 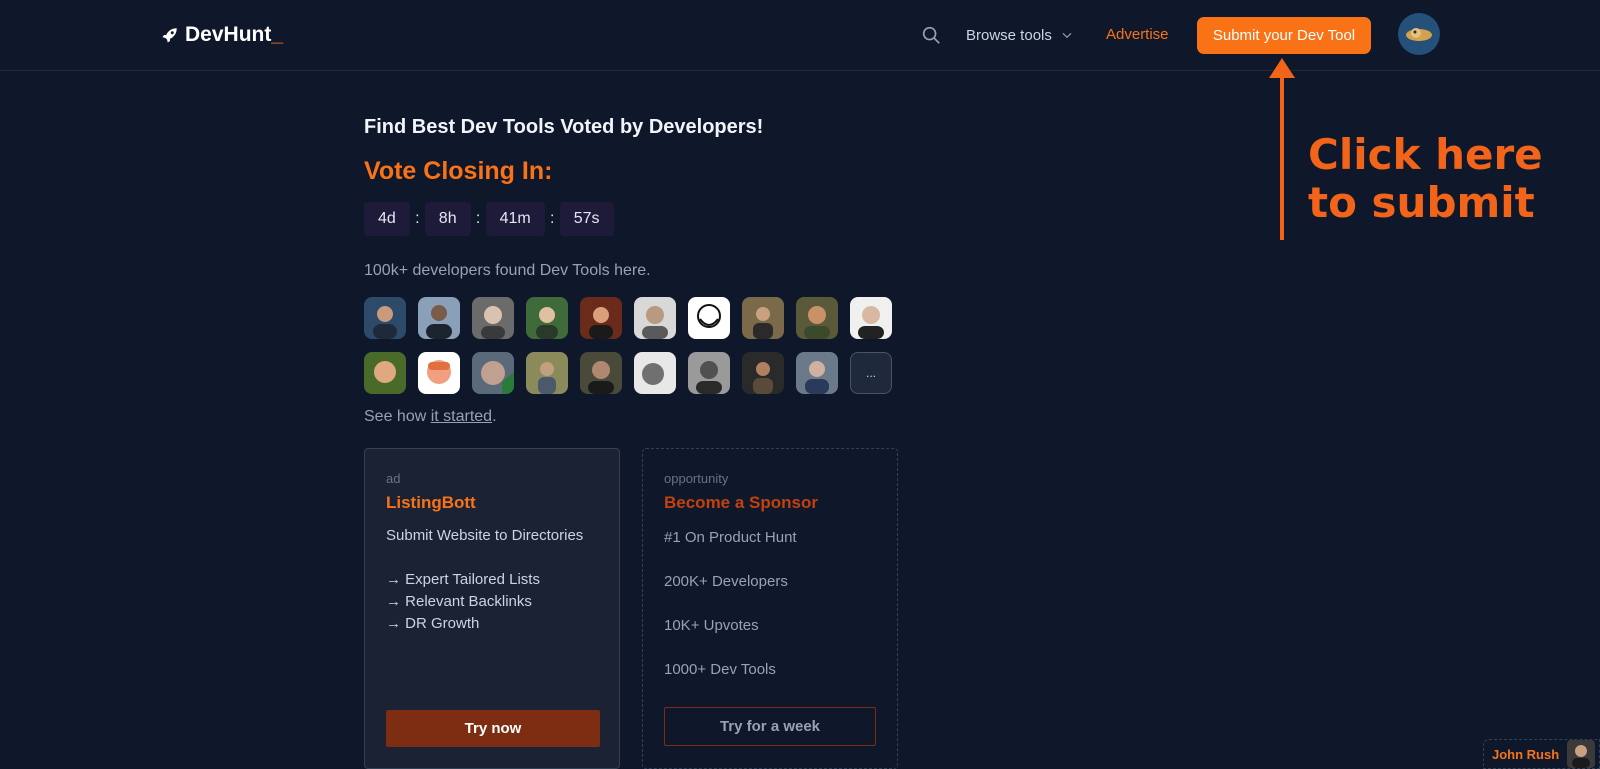 I want to click on author-chip: John Rush, so click(x=1541, y=754).